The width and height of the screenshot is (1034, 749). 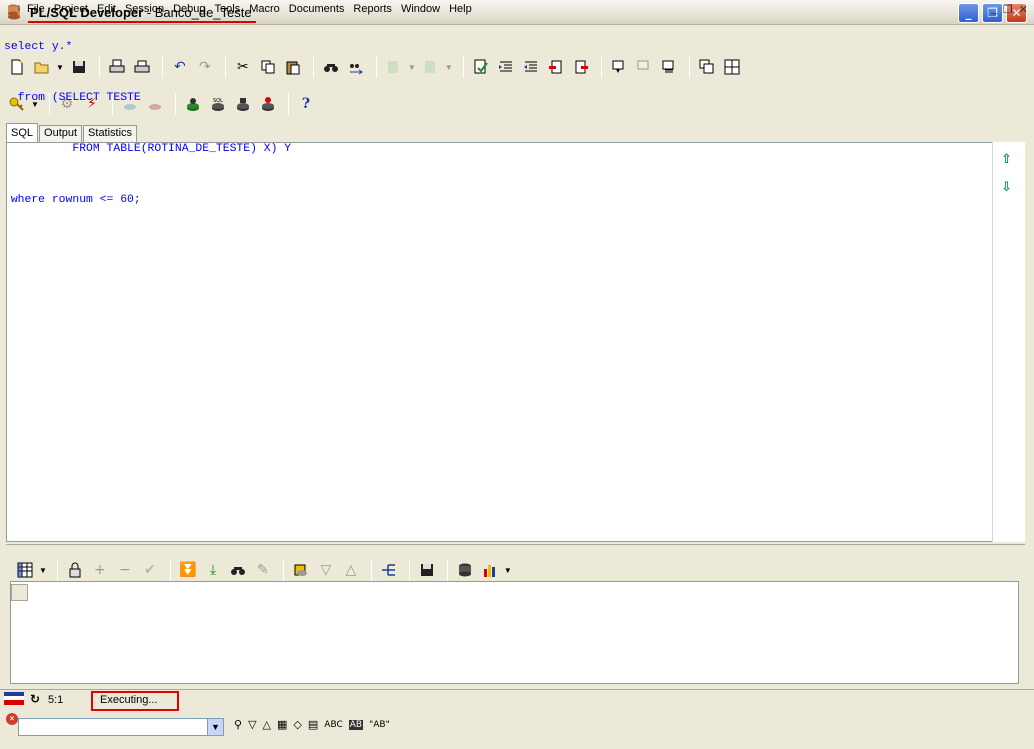 What do you see at coordinates (515, 546) in the screenshot?
I see `splitter` at bounding box center [515, 546].